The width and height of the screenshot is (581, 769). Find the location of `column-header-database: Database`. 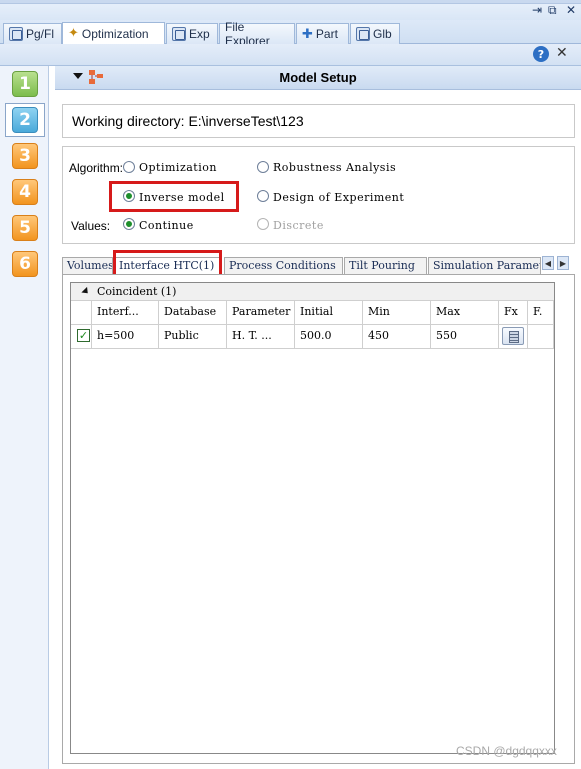

column-header-database: Database is located at coordinates (193, 313).